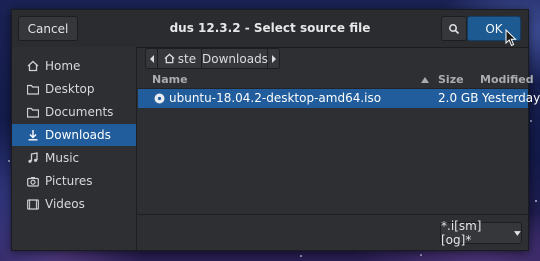 The image size is (540, 261). Describe the element at coordinates (69, 181) in the screenshot. I see `sidebar-item-label: Pictures` at that location.